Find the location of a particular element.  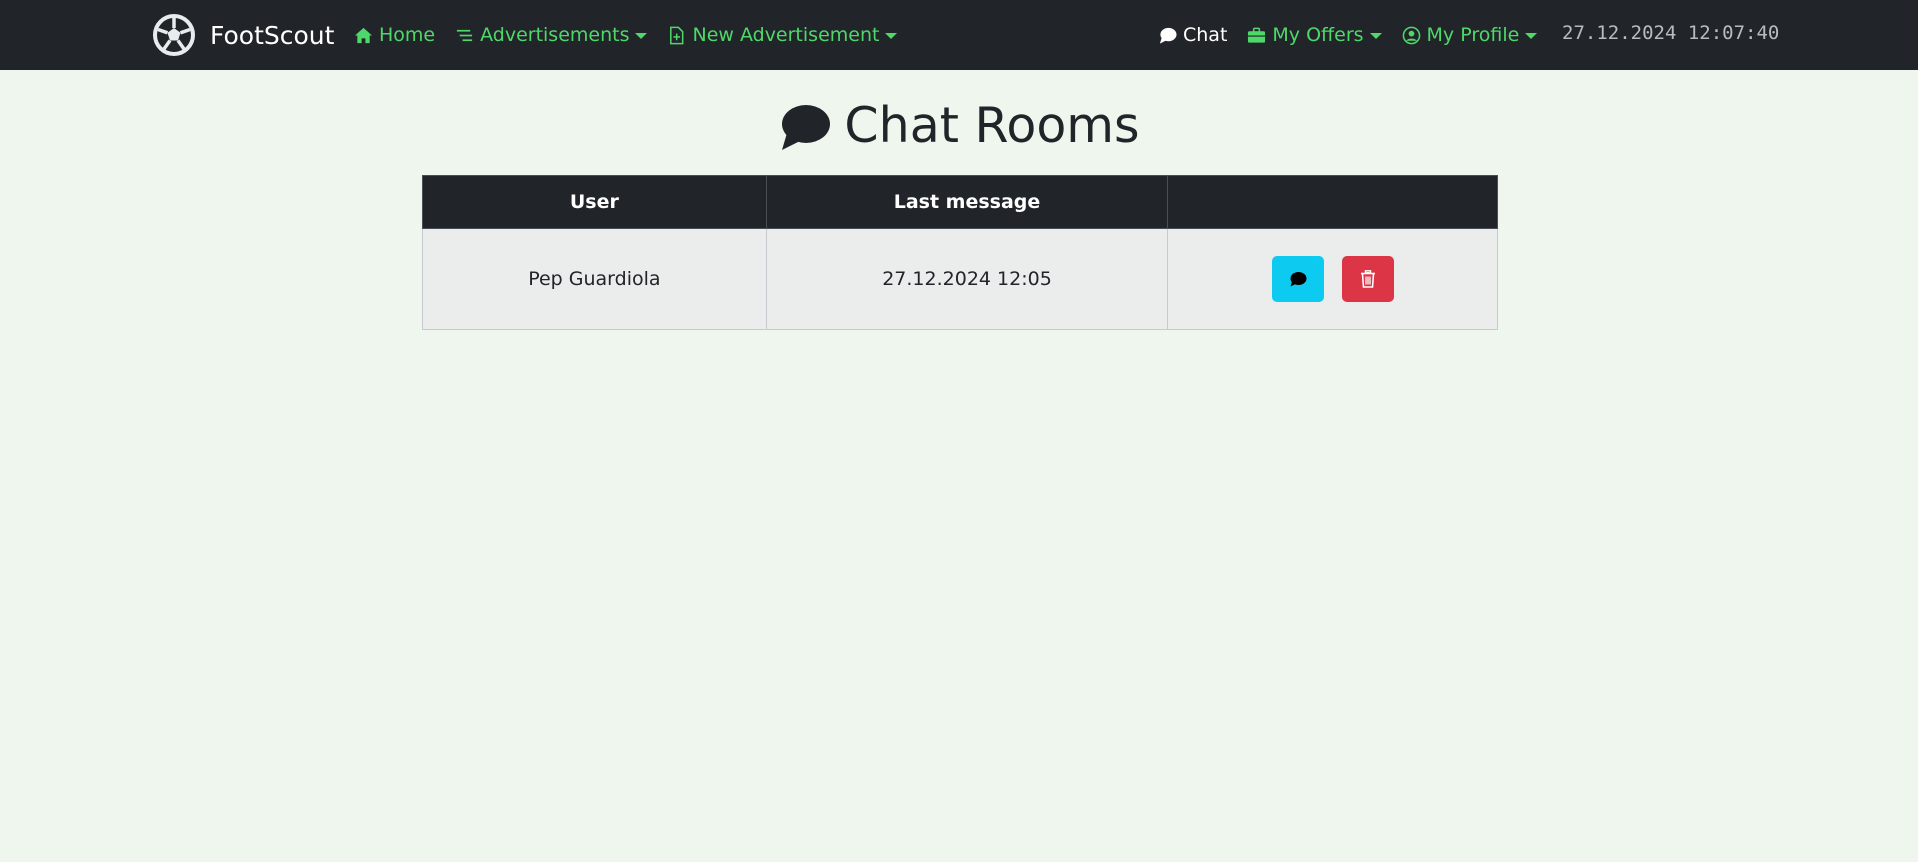

nav-left-group: Home Advertisements New Advertisement is located at coordinates (635, 35).